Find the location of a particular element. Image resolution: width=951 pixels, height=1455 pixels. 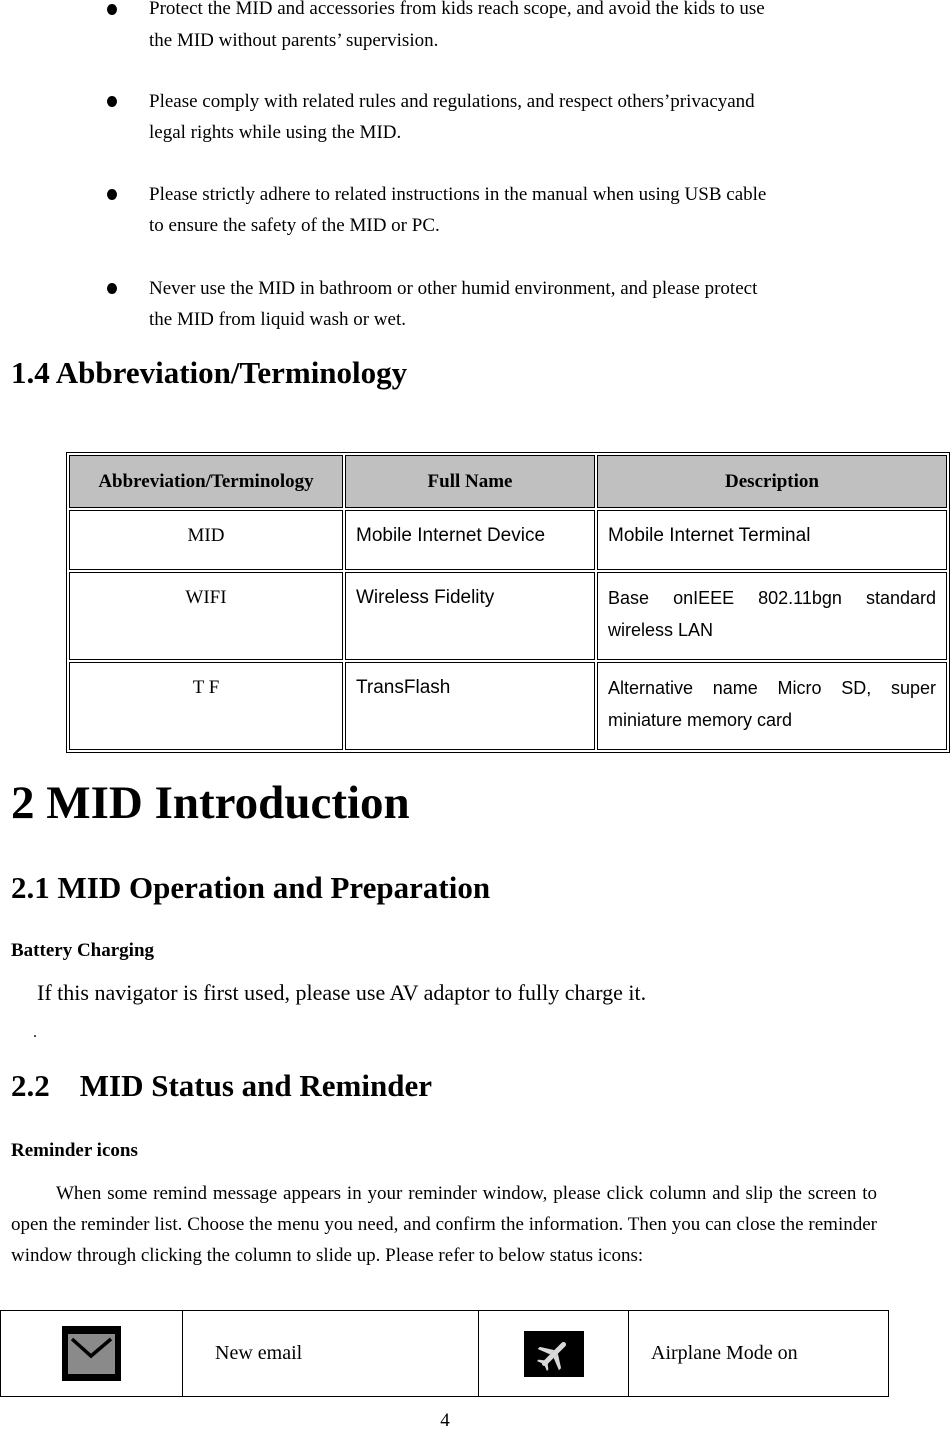

column-header-description: Description is located at coordinates (772, 481).